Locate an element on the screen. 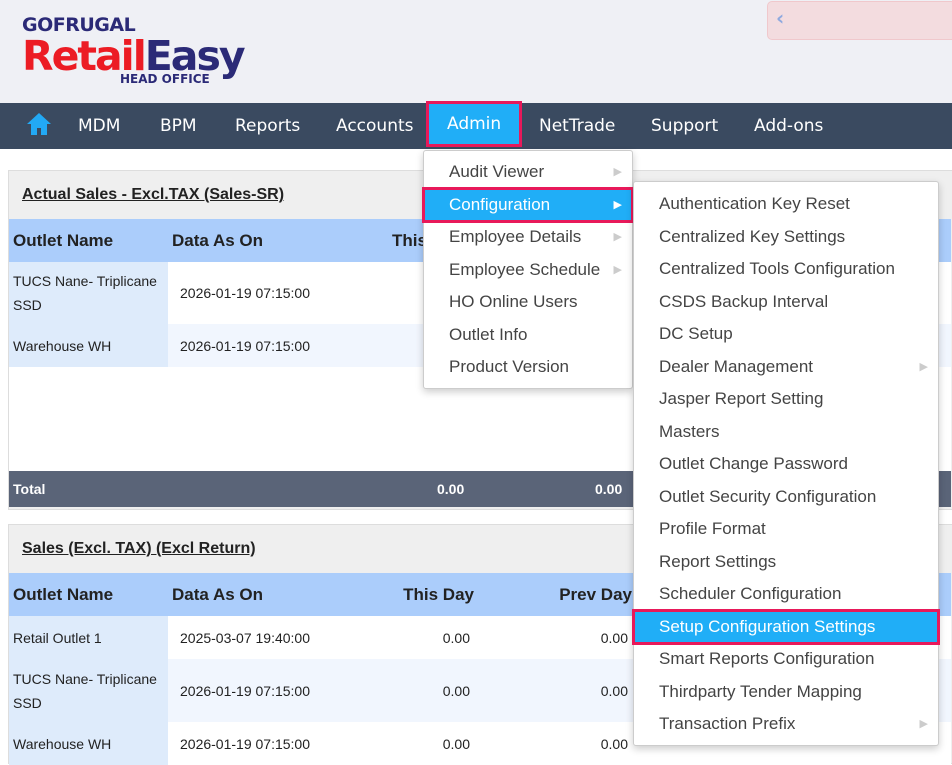 This screenshot has height=765, width=952. menu-item-report-settings: Report Settings is located at coordinates (786, 562).